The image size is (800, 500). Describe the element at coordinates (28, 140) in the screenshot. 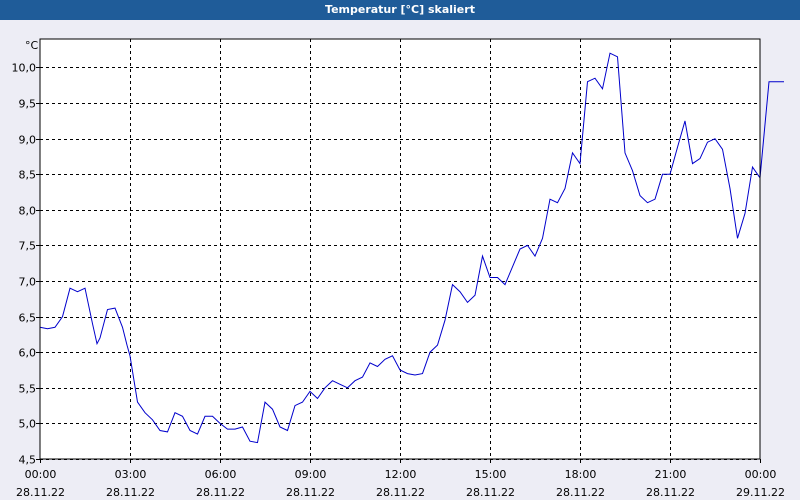

I see `y-tick-label: 9,0` at that location.